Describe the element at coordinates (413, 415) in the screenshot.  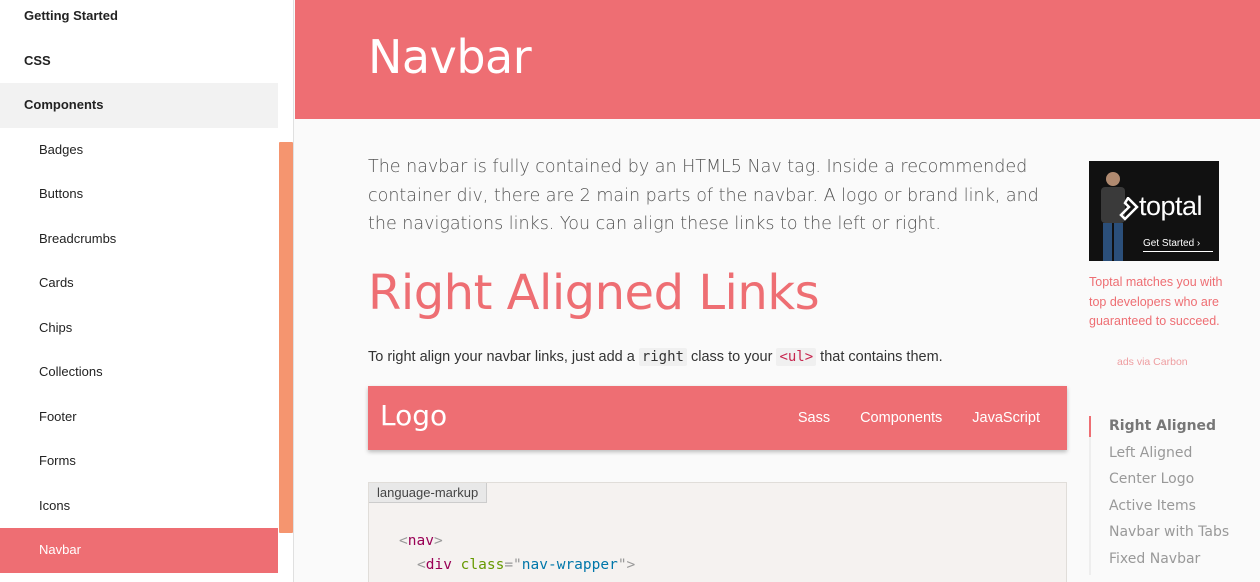
I see `demo-navbar-logo: Logo` at that location.